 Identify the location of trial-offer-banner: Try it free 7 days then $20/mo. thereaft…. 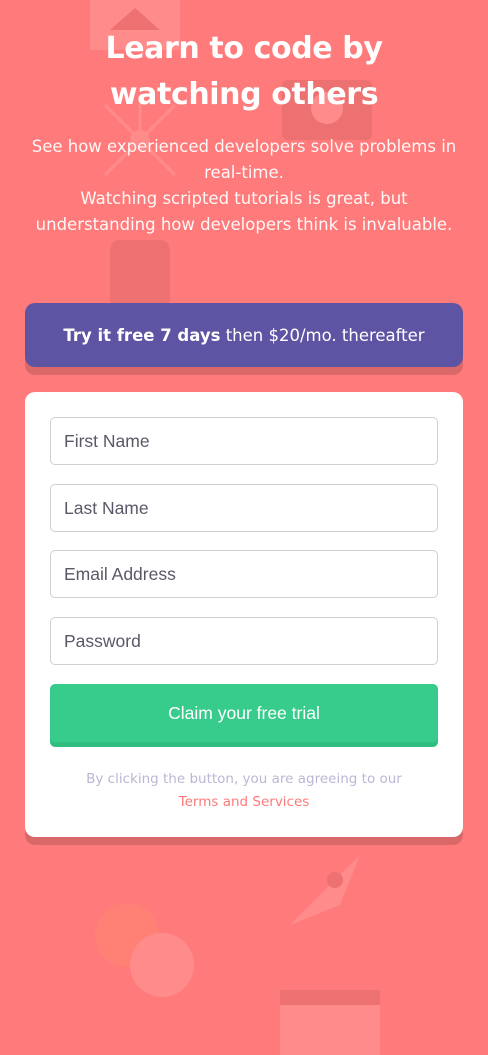
(244, 335).